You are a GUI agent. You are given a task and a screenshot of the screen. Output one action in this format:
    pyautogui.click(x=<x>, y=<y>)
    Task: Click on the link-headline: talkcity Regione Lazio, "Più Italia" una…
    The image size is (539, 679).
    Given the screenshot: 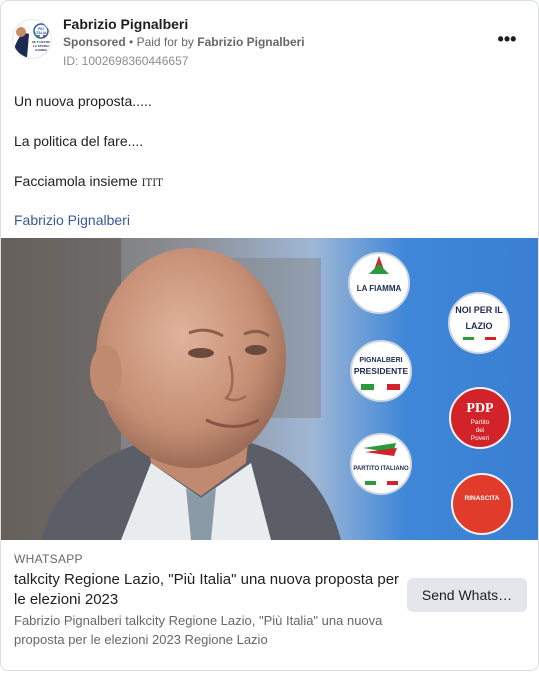 What is the action you would take?
    pyautogui.click(x=209, y=590)
    